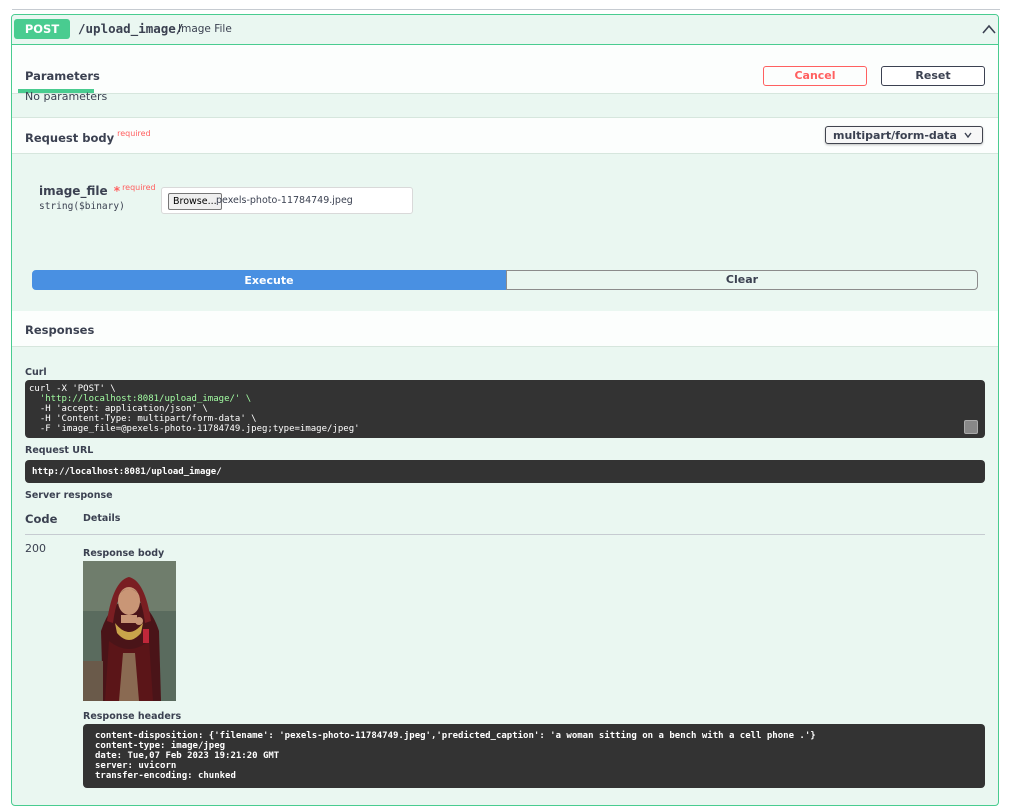 The image size is (1015, 806). What do you see at coordinates (59, 450) in the screenshot?
I see `request-url-label: Request URL` at bounding box center [59, 450].